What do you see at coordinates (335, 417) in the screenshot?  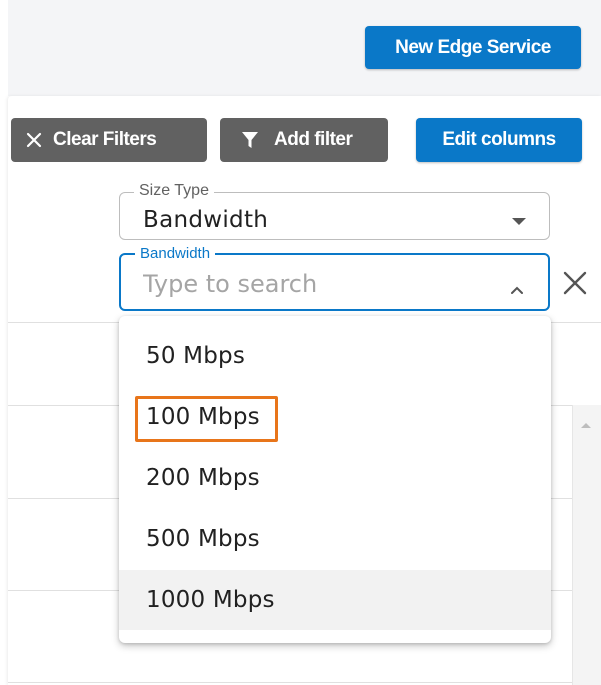 I see `bandwidth-option: 100 Mbps` at bounding box center [335, 417].